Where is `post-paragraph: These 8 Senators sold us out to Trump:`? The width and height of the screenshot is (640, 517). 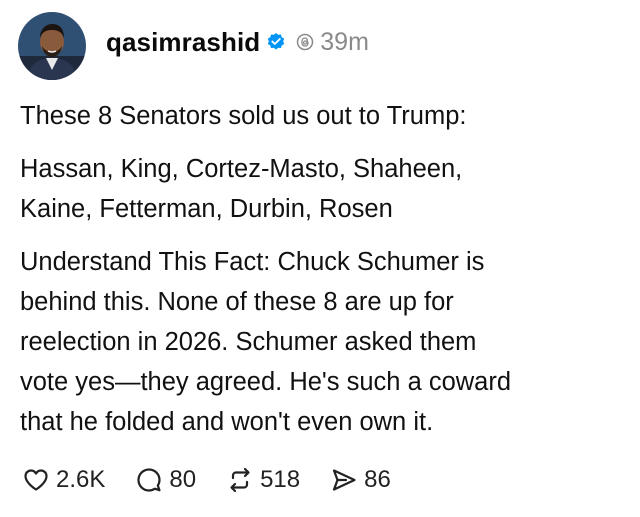
post-paragraph: These 8 Senators sold us out to Trump: is located at coordinates (322, 116).